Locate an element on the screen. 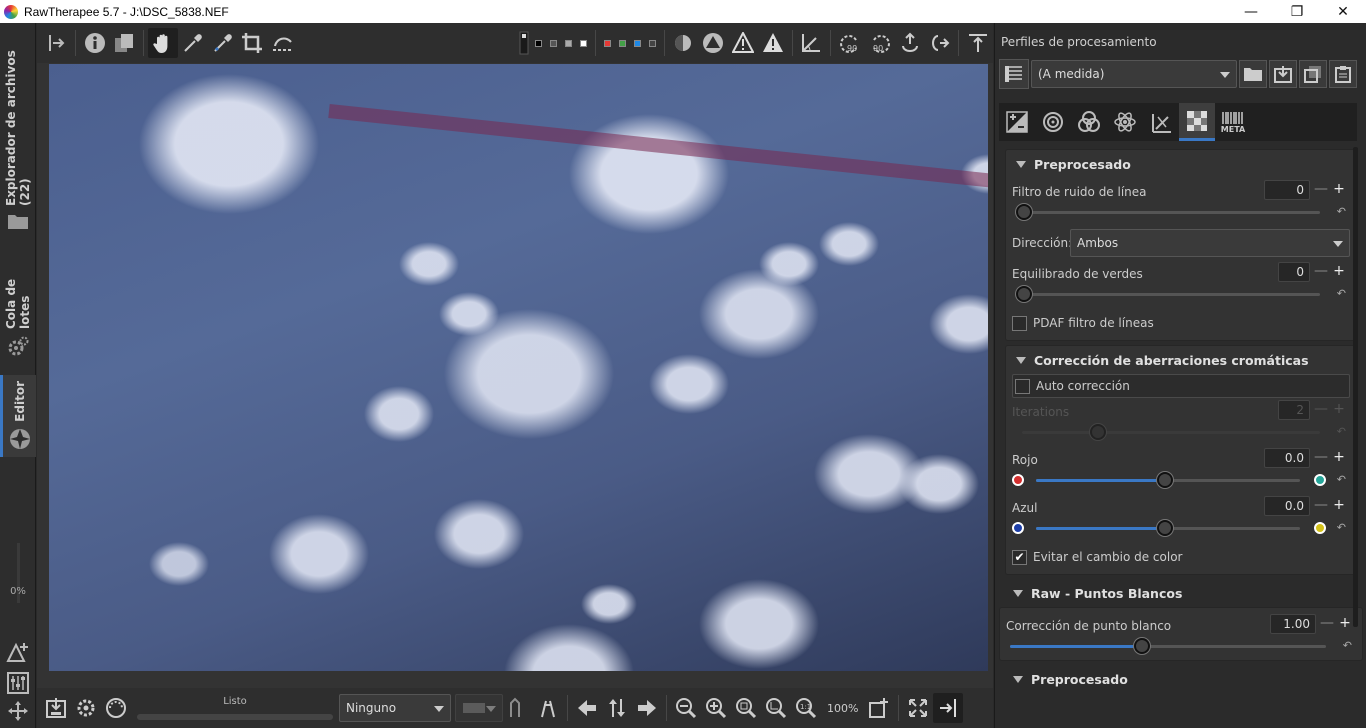 This screenshot has height=728, width=1366. line-noise-knob is located at coordinates (1024, 212).